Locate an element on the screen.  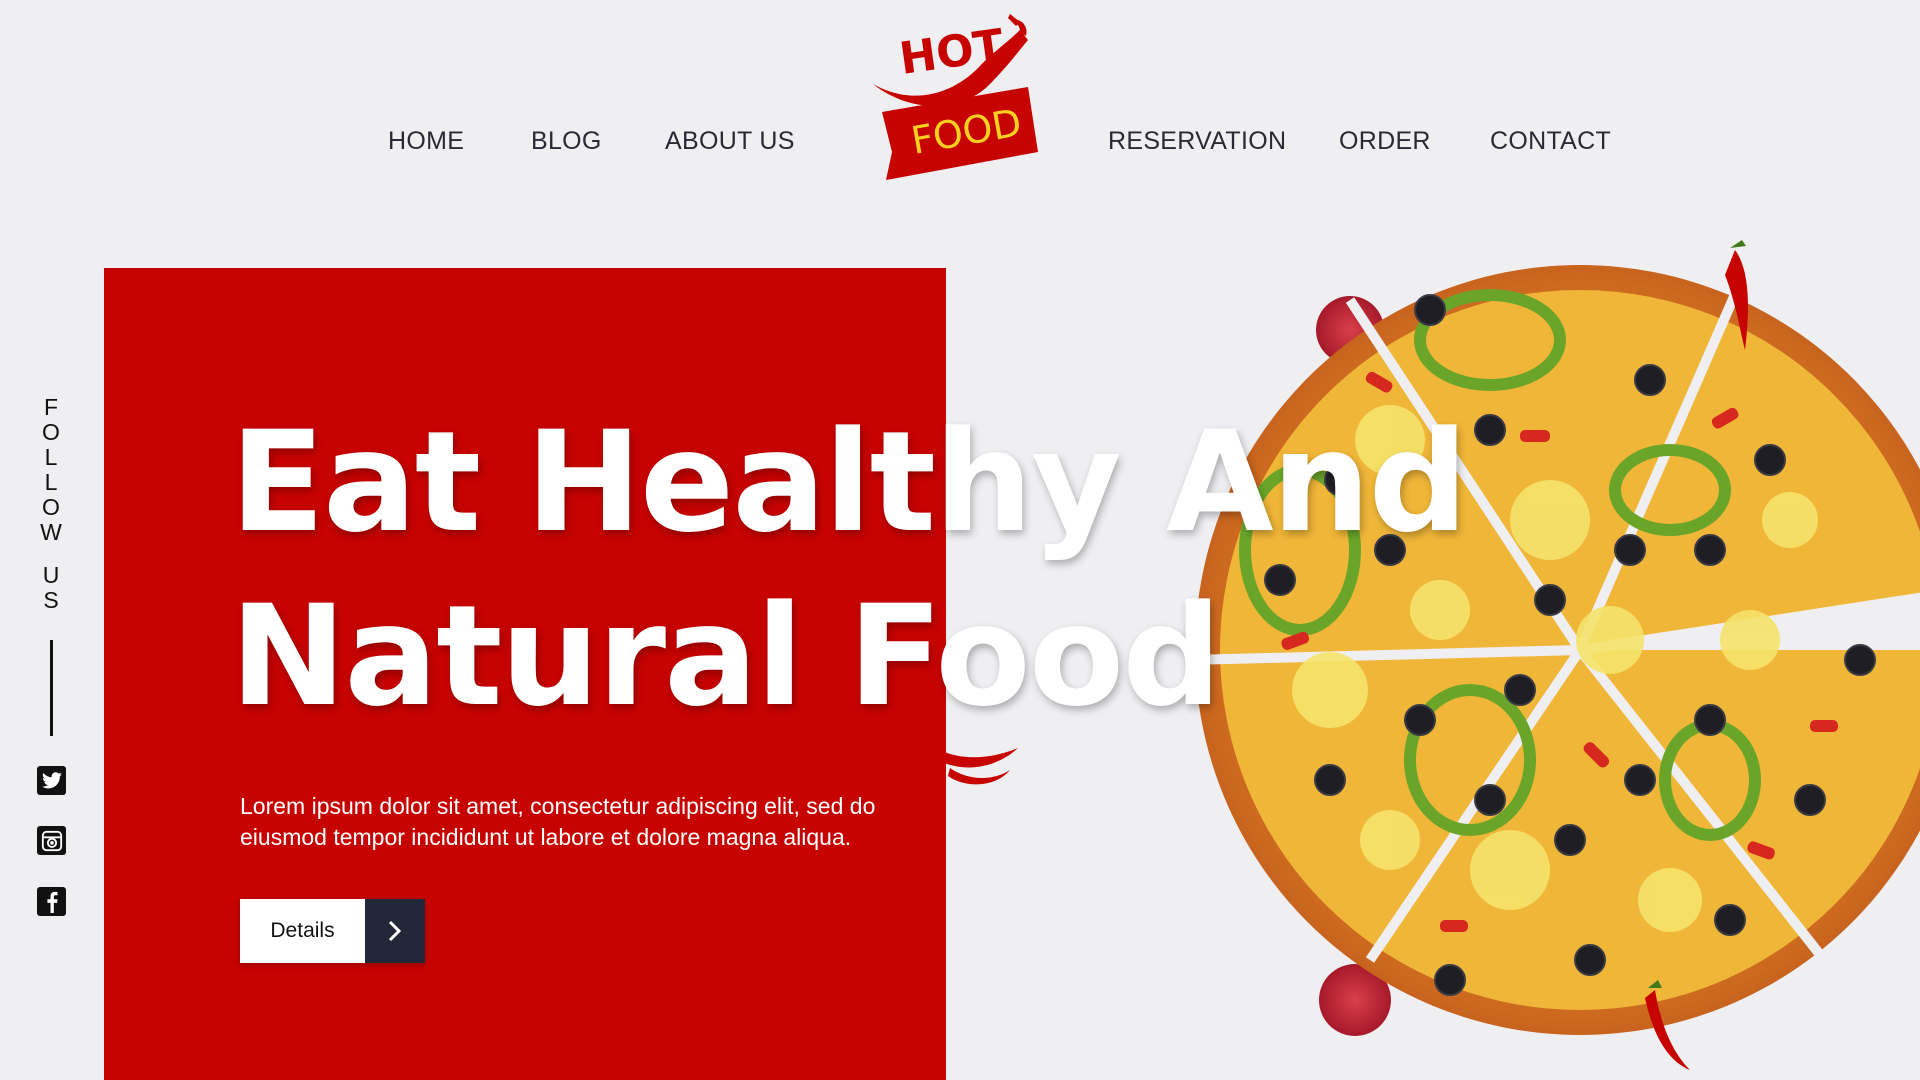
nav-order: ORDER is located at coordinates (1385, 141).